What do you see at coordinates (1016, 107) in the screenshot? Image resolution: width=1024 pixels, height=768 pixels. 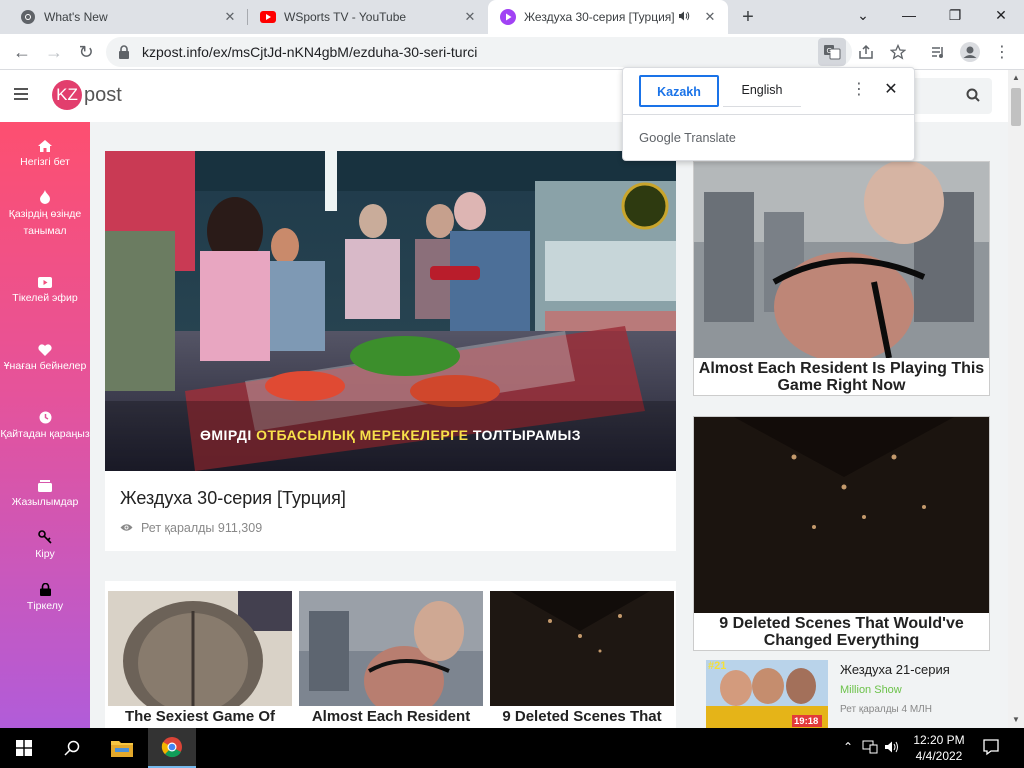 I see `scroll-thumb` at bounding box center [1016, 107].